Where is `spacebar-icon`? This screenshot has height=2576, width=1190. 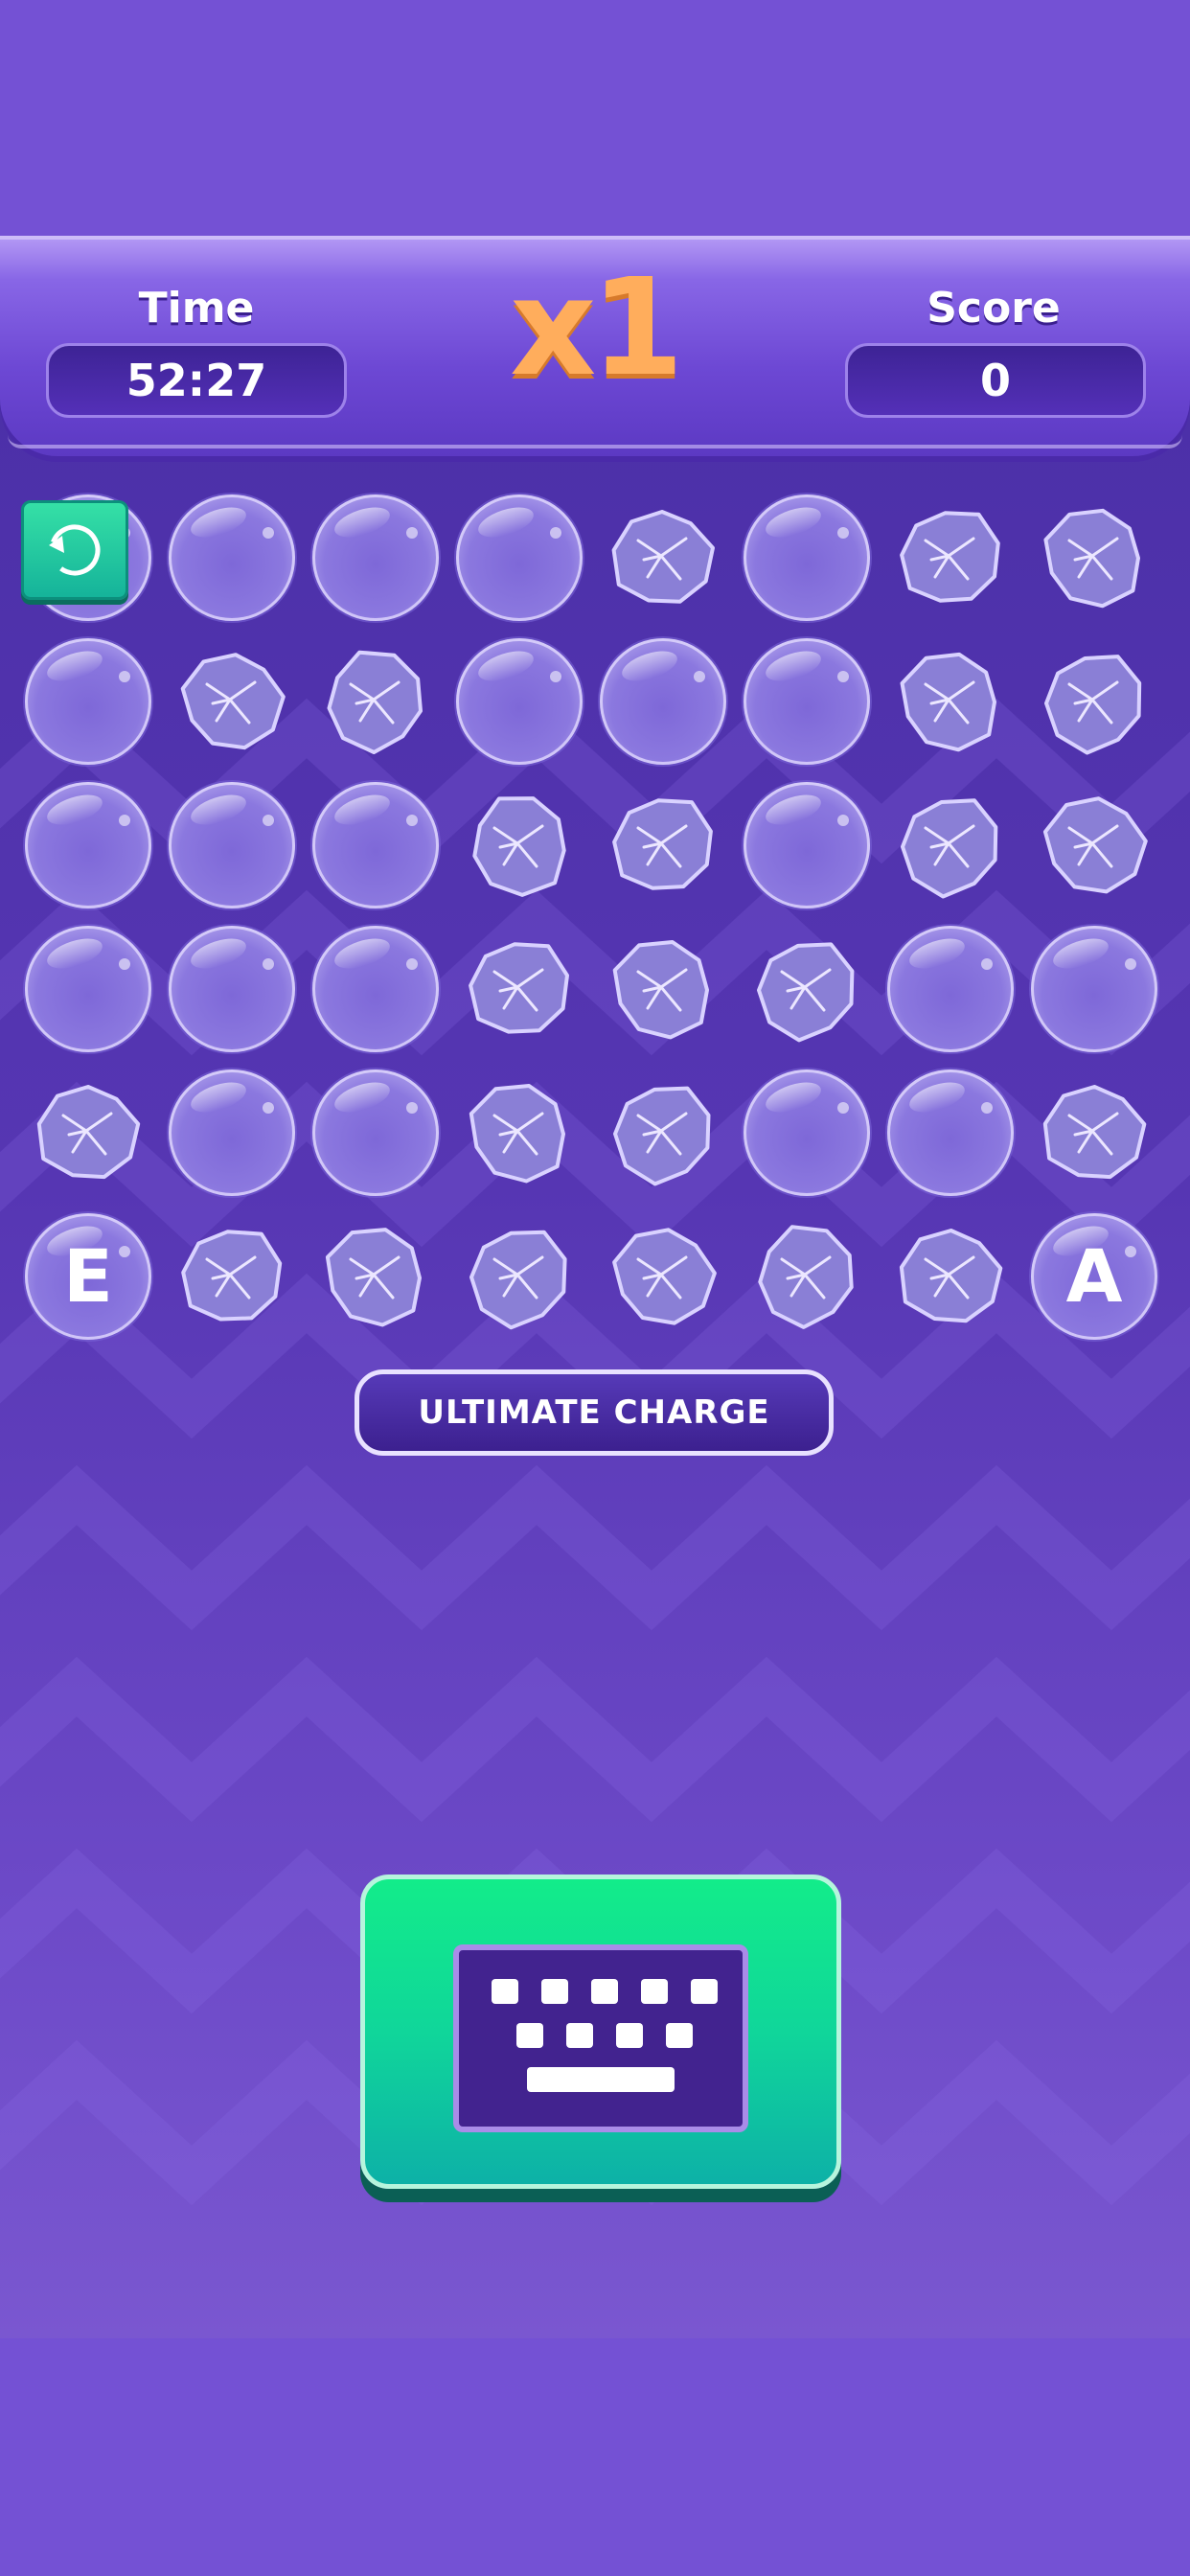 spacebar-icon is located at coordinates (601, 2079).